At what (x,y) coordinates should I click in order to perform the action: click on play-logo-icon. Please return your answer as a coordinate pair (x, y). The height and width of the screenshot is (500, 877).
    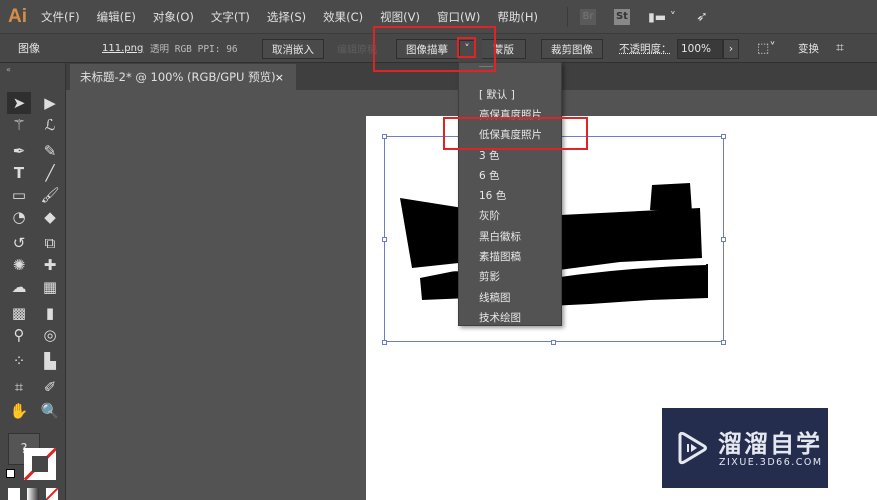
    Looking at the image, I should click on (692, 448).